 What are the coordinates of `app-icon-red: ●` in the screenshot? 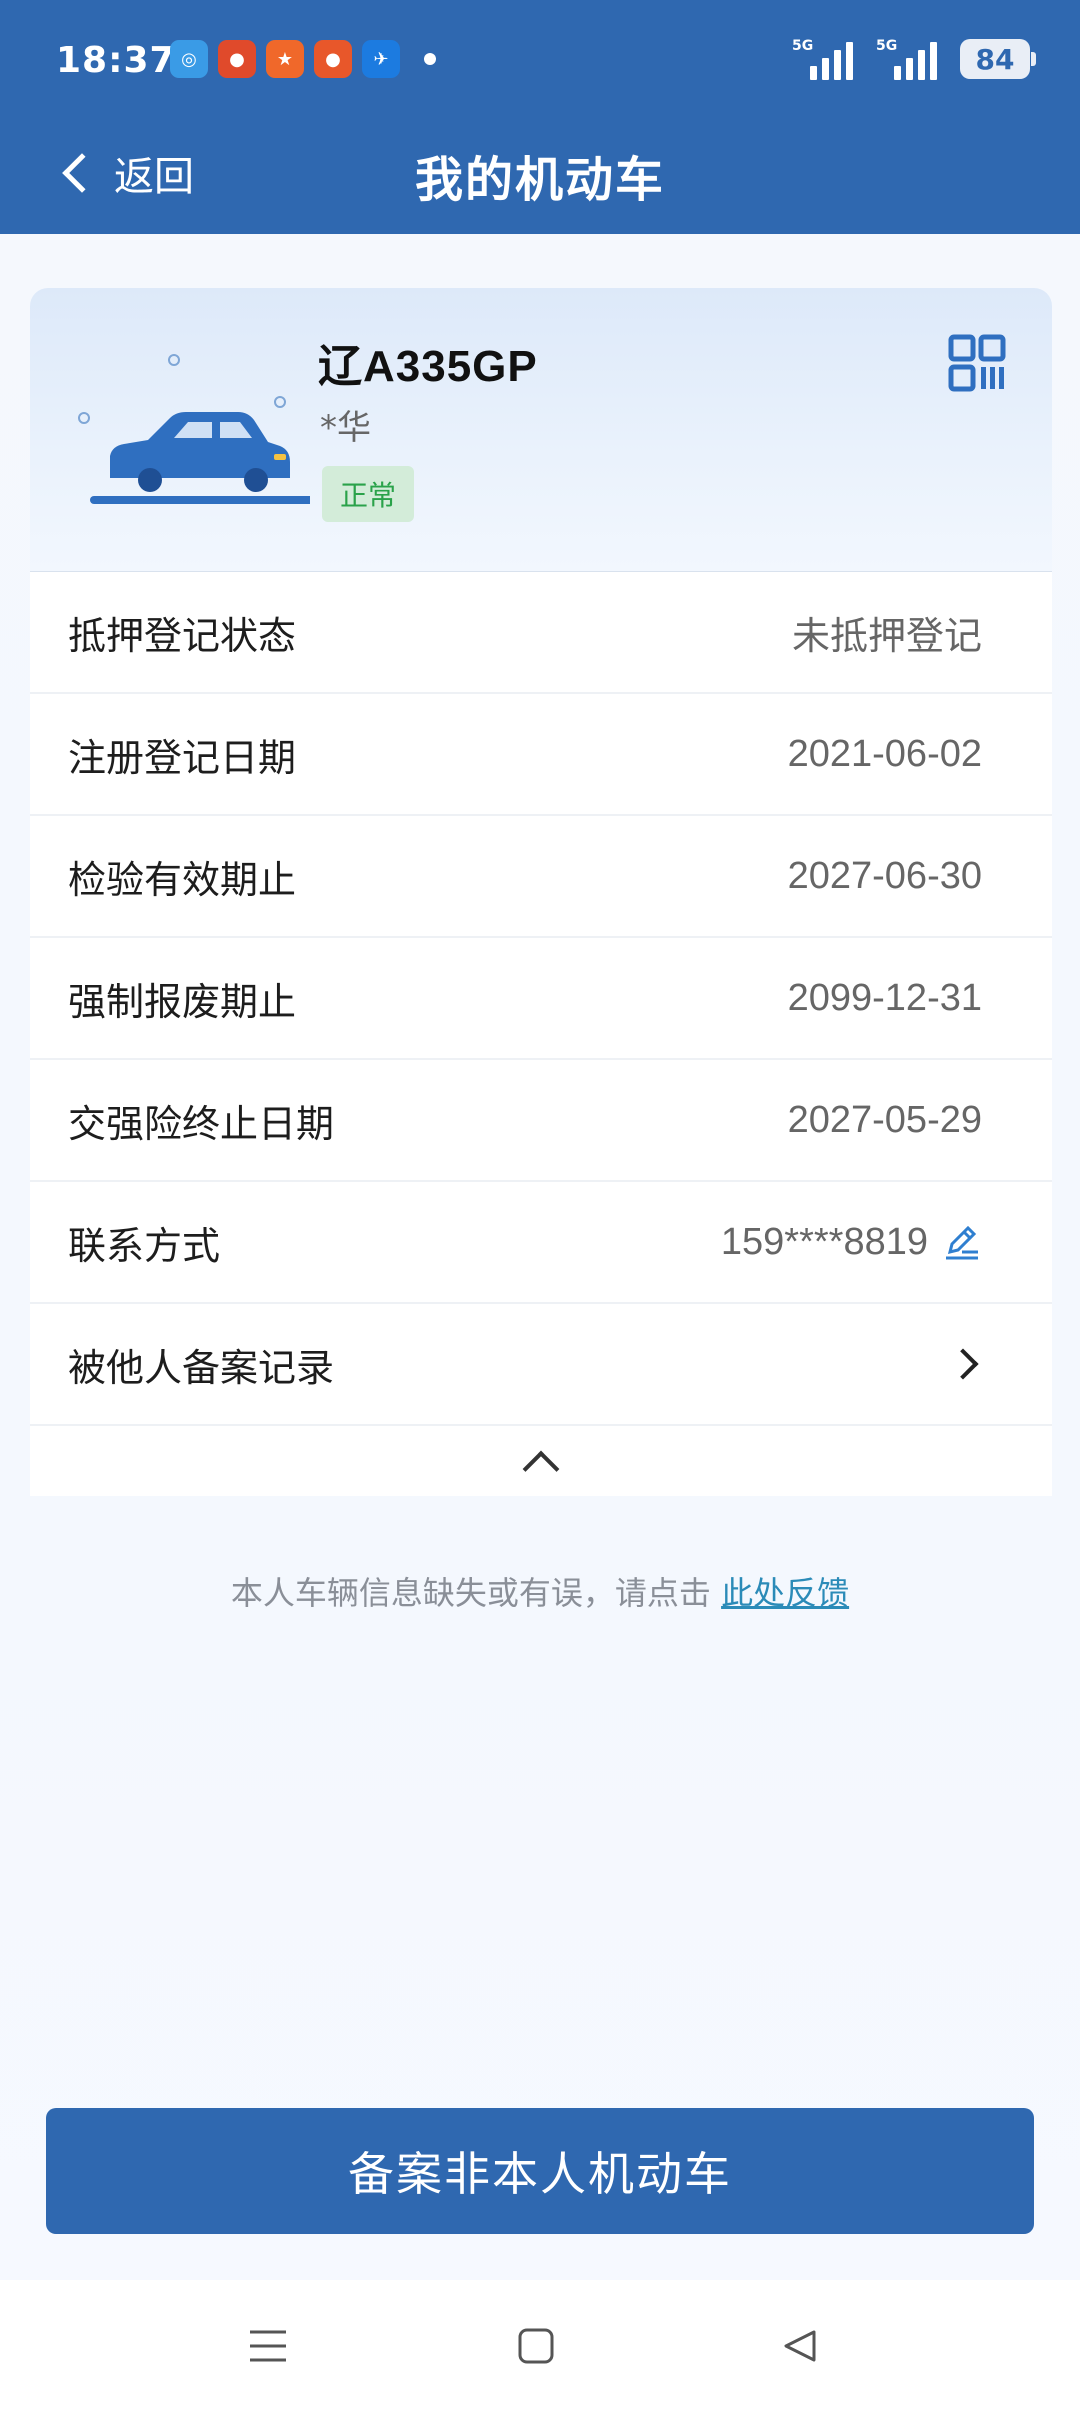 It's located at (237, 59).